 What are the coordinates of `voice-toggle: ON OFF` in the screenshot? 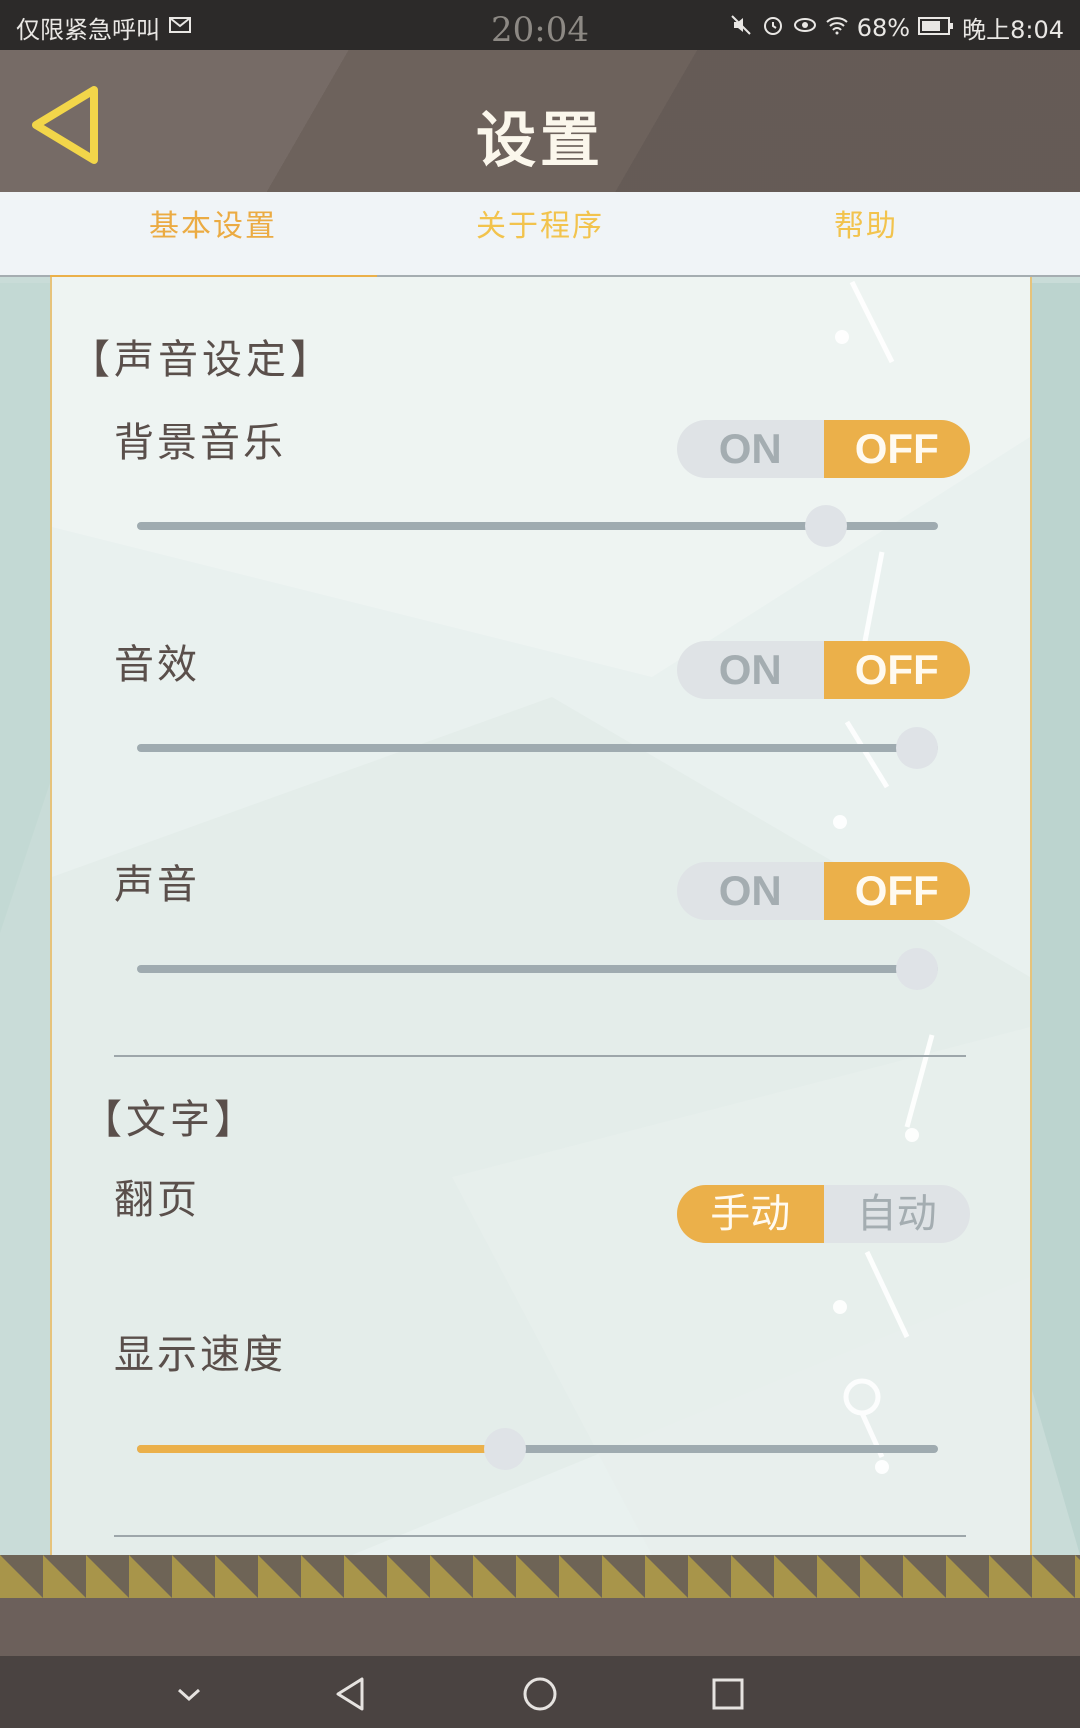 It's located at (823, 891).